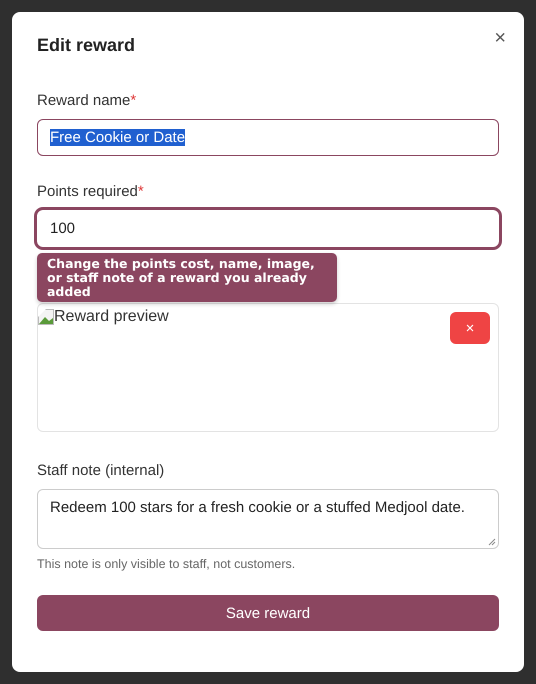 This screenshot has width=536, height=684. Describe the element at coordinates (90, 192) in the screenshot. I see `field-label: Points required*` at that location.